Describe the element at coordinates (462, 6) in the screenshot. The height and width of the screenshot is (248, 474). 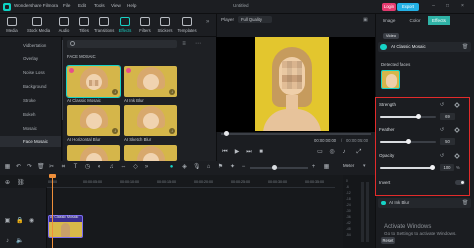
I see `close-icon: ×` at that location.